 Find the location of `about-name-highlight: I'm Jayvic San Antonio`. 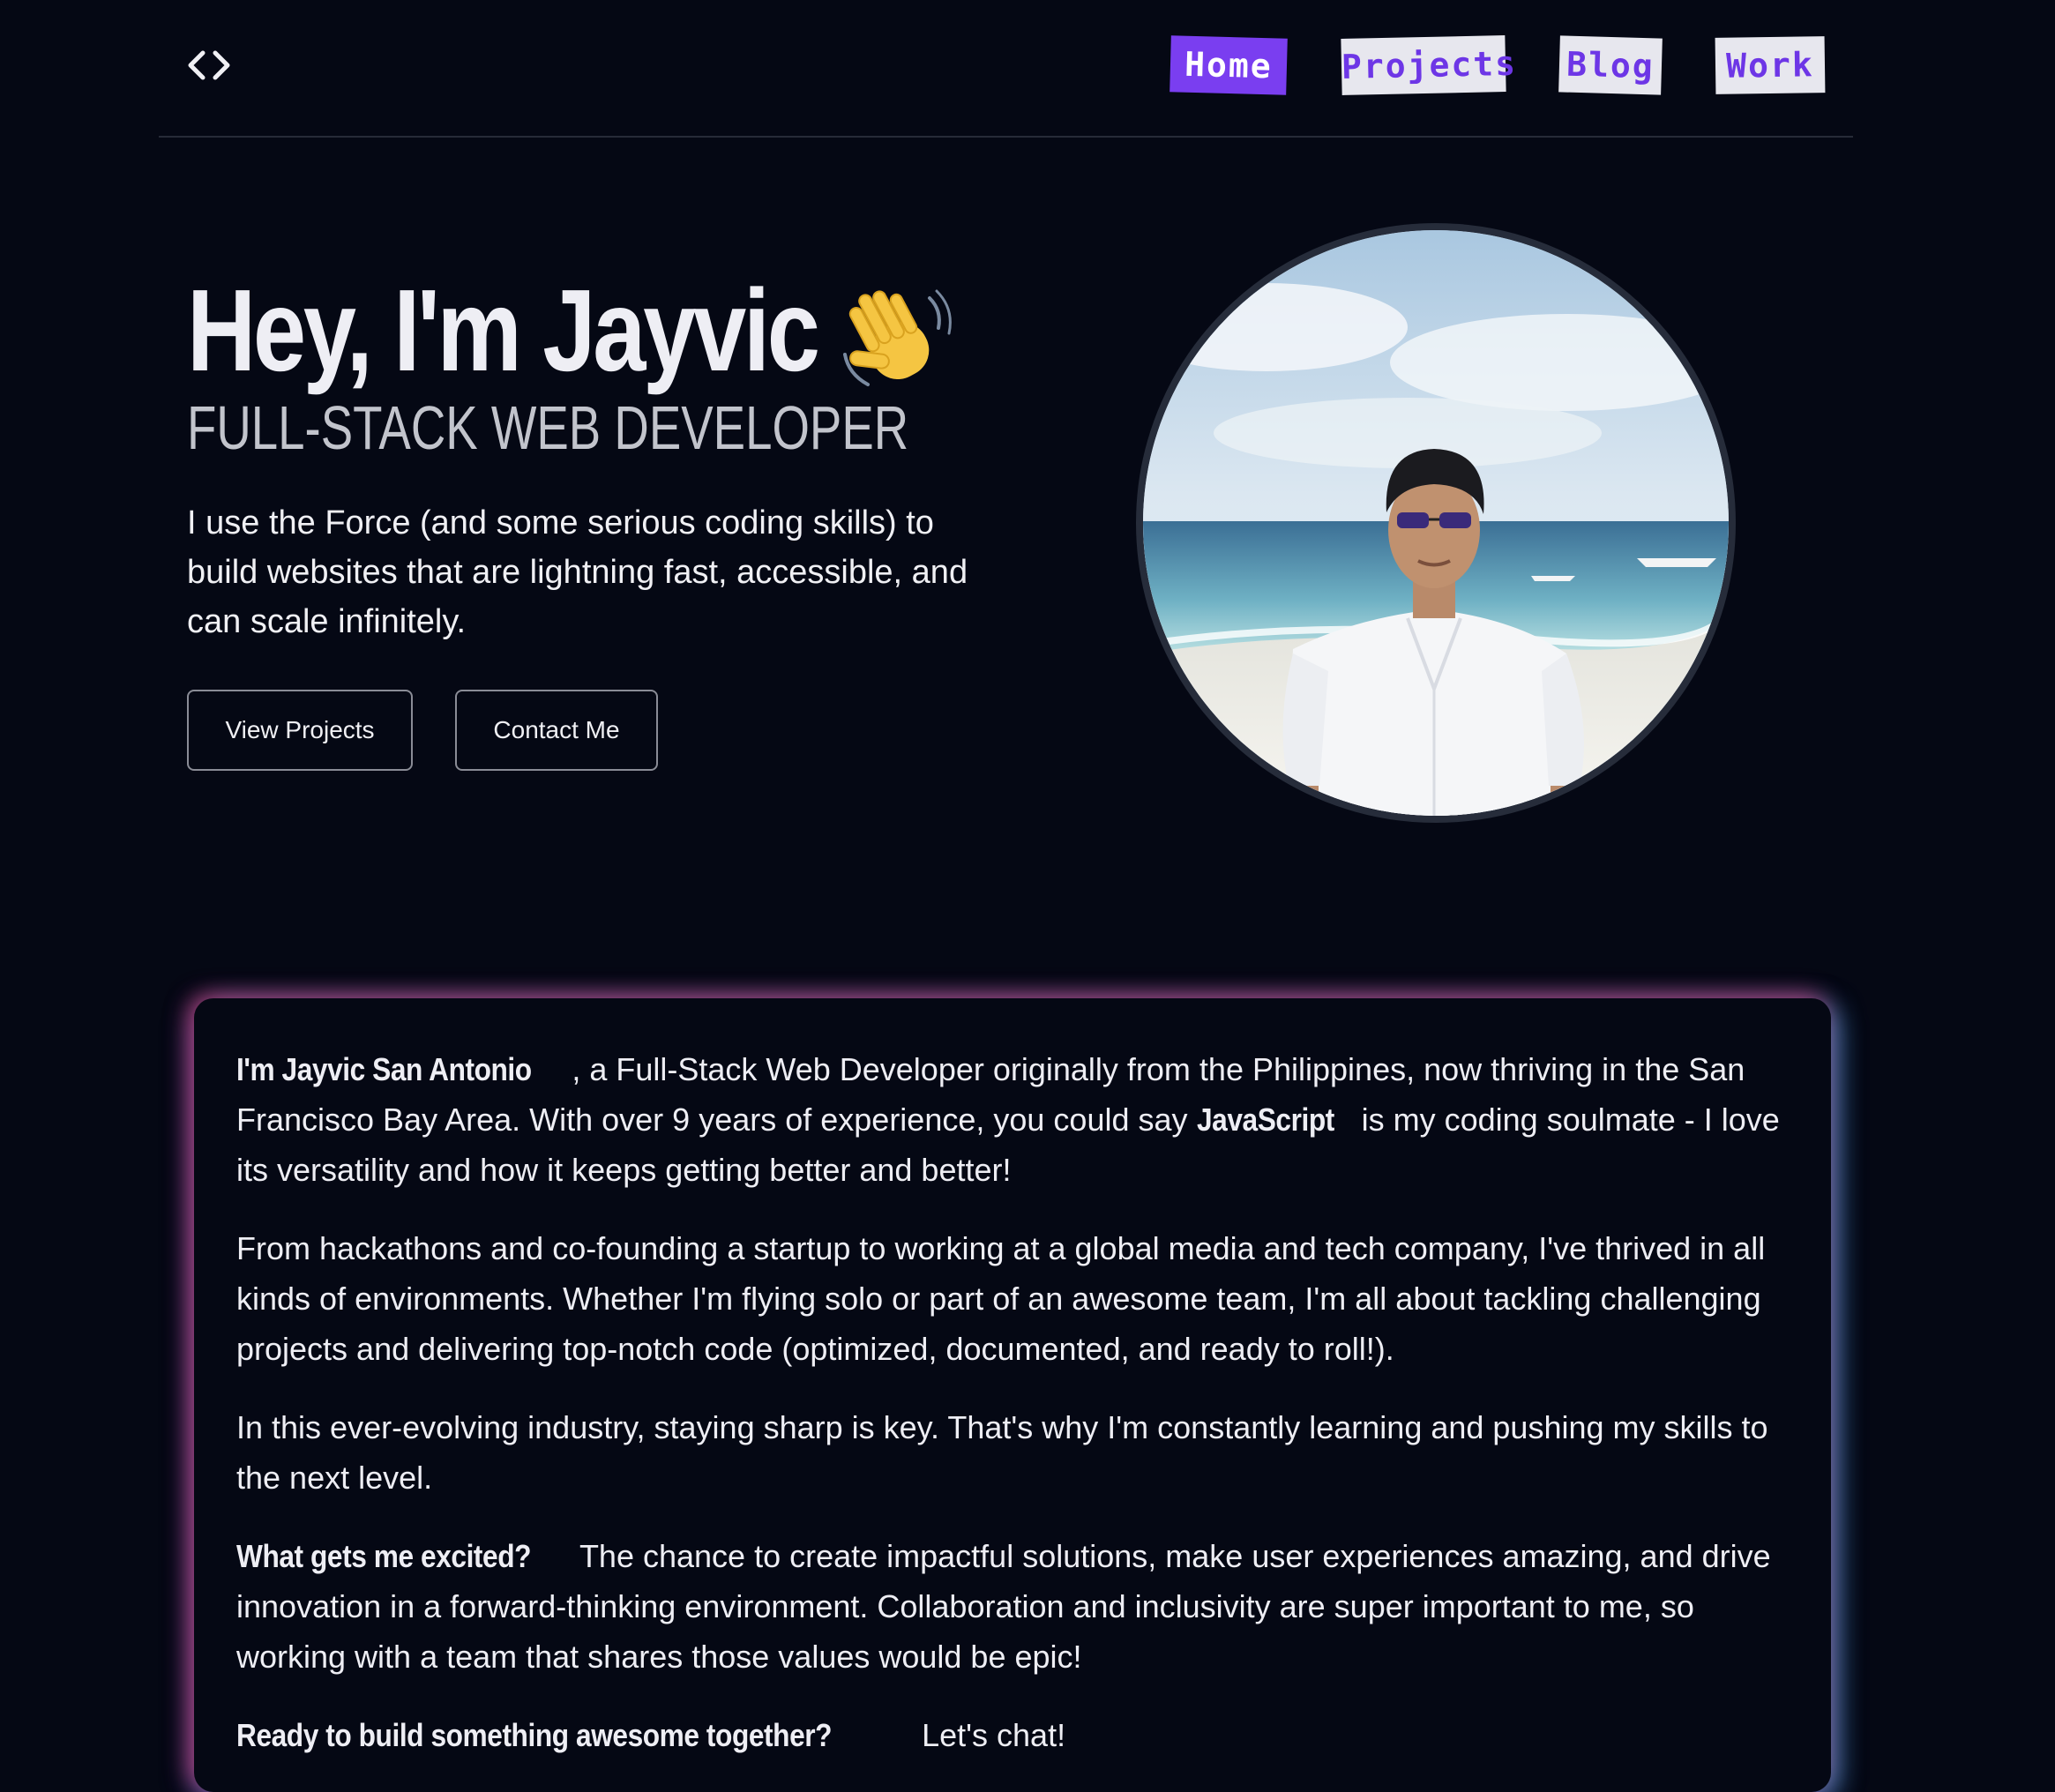

about-name-highlight: I'm Jayvic San Antonio is located at coordinates (384, 1069).